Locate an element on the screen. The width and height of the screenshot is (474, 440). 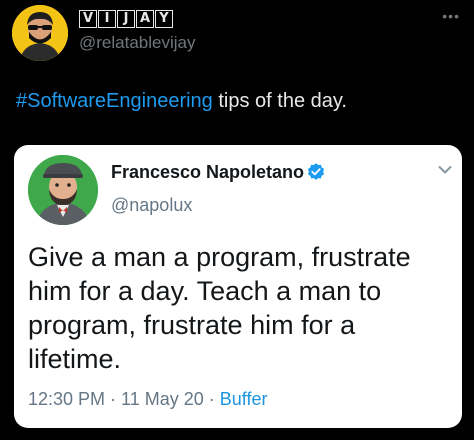
display-name-letter: J is located at coordinates (126, 19).